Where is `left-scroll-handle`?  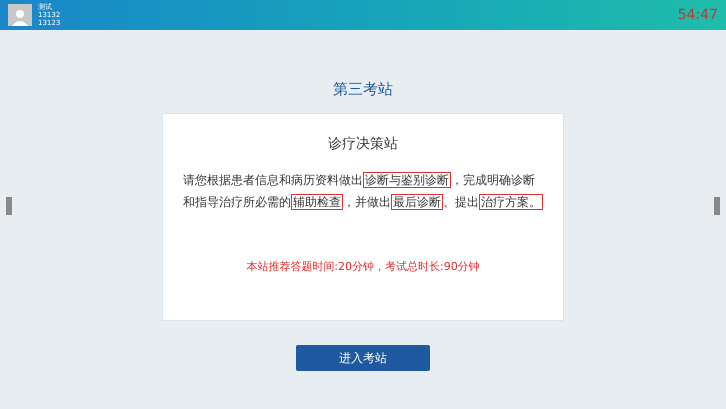 left-scroll-handle is located at coordinates (9, 206).